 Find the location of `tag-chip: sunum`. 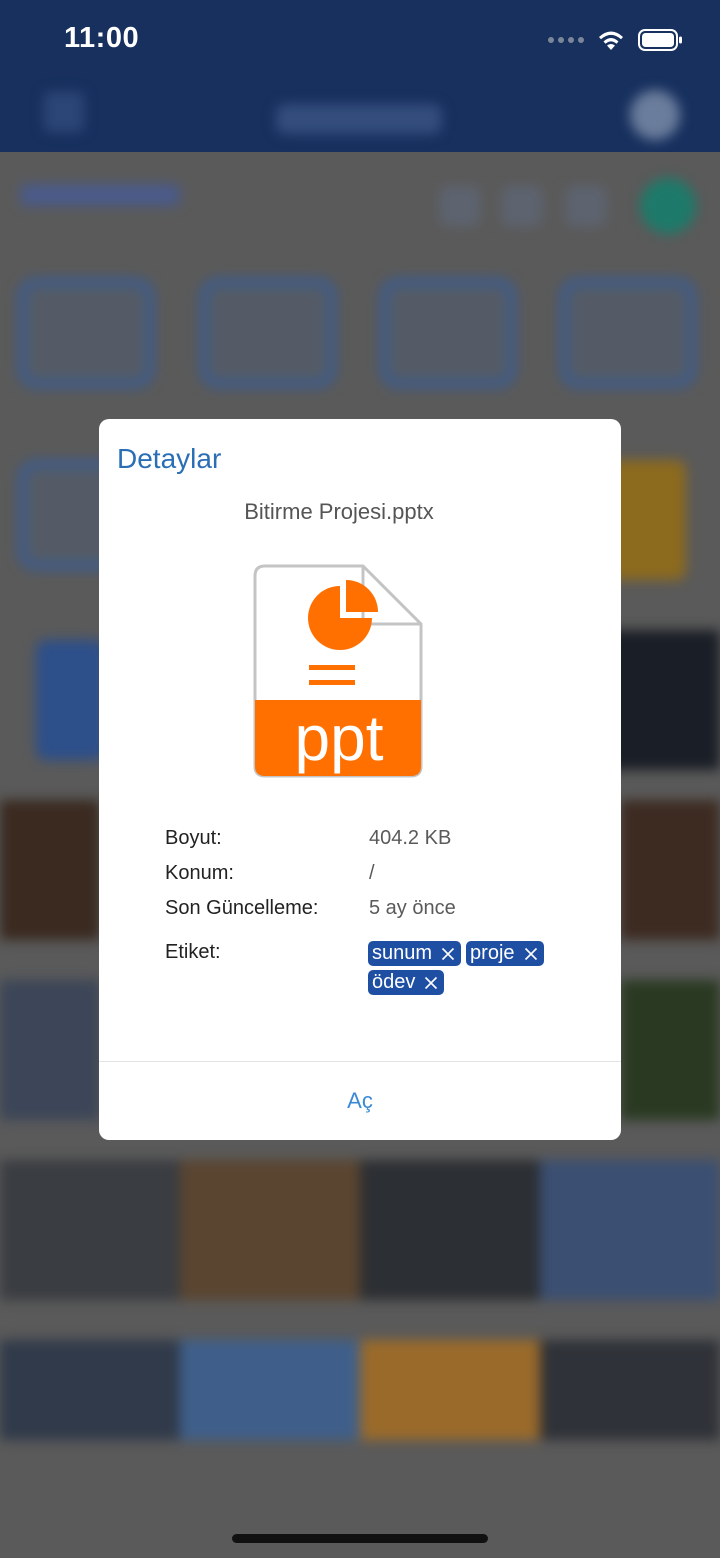

tag-chip: sunum is located at coordinates (415, 953).